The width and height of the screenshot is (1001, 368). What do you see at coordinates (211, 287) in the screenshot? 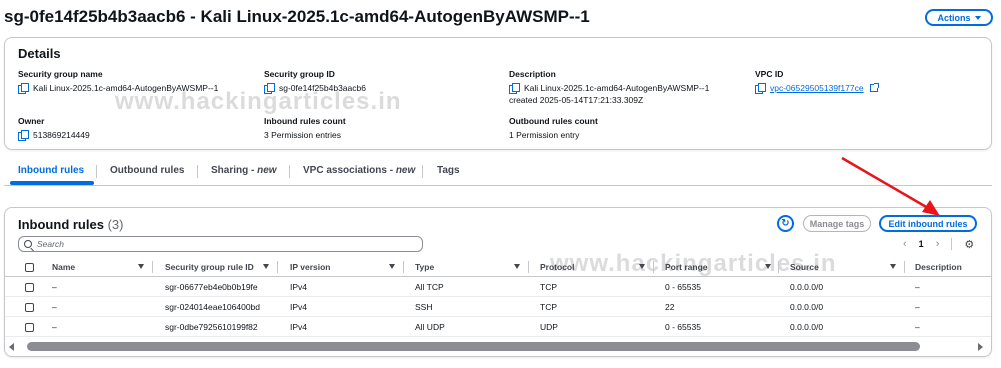
I see `cell-rule-id: sgr-06677eb4e0b0b19fe` at bounding box center [211, 287].